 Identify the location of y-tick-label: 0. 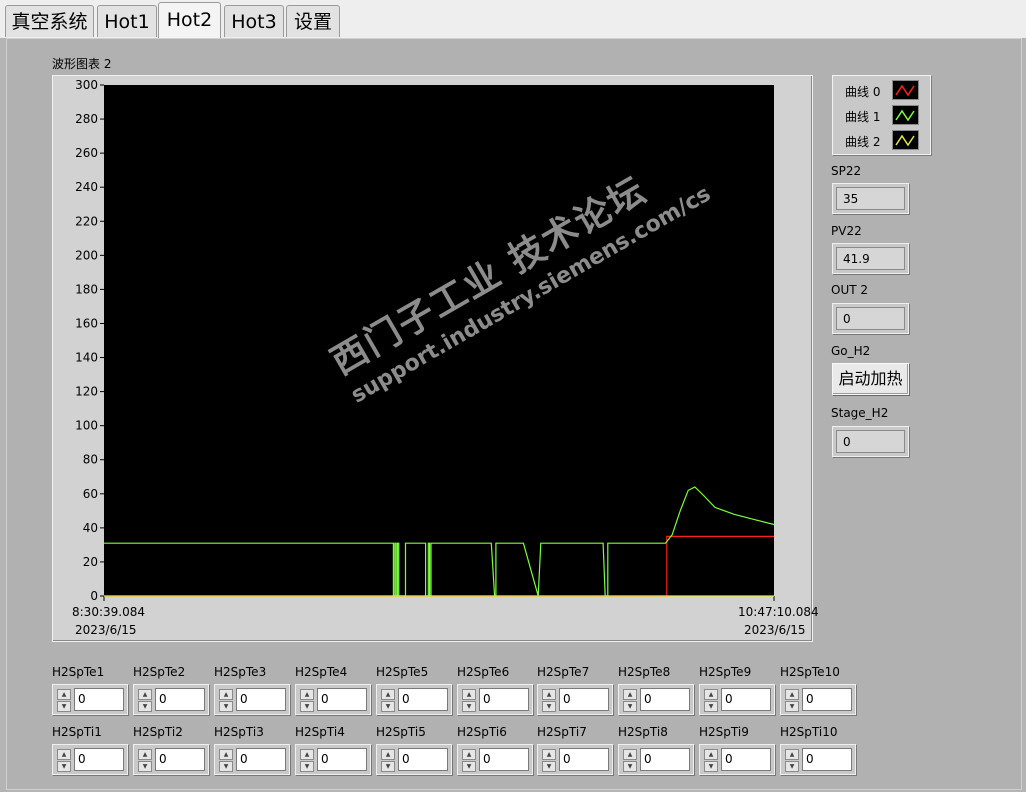
(94, 596).